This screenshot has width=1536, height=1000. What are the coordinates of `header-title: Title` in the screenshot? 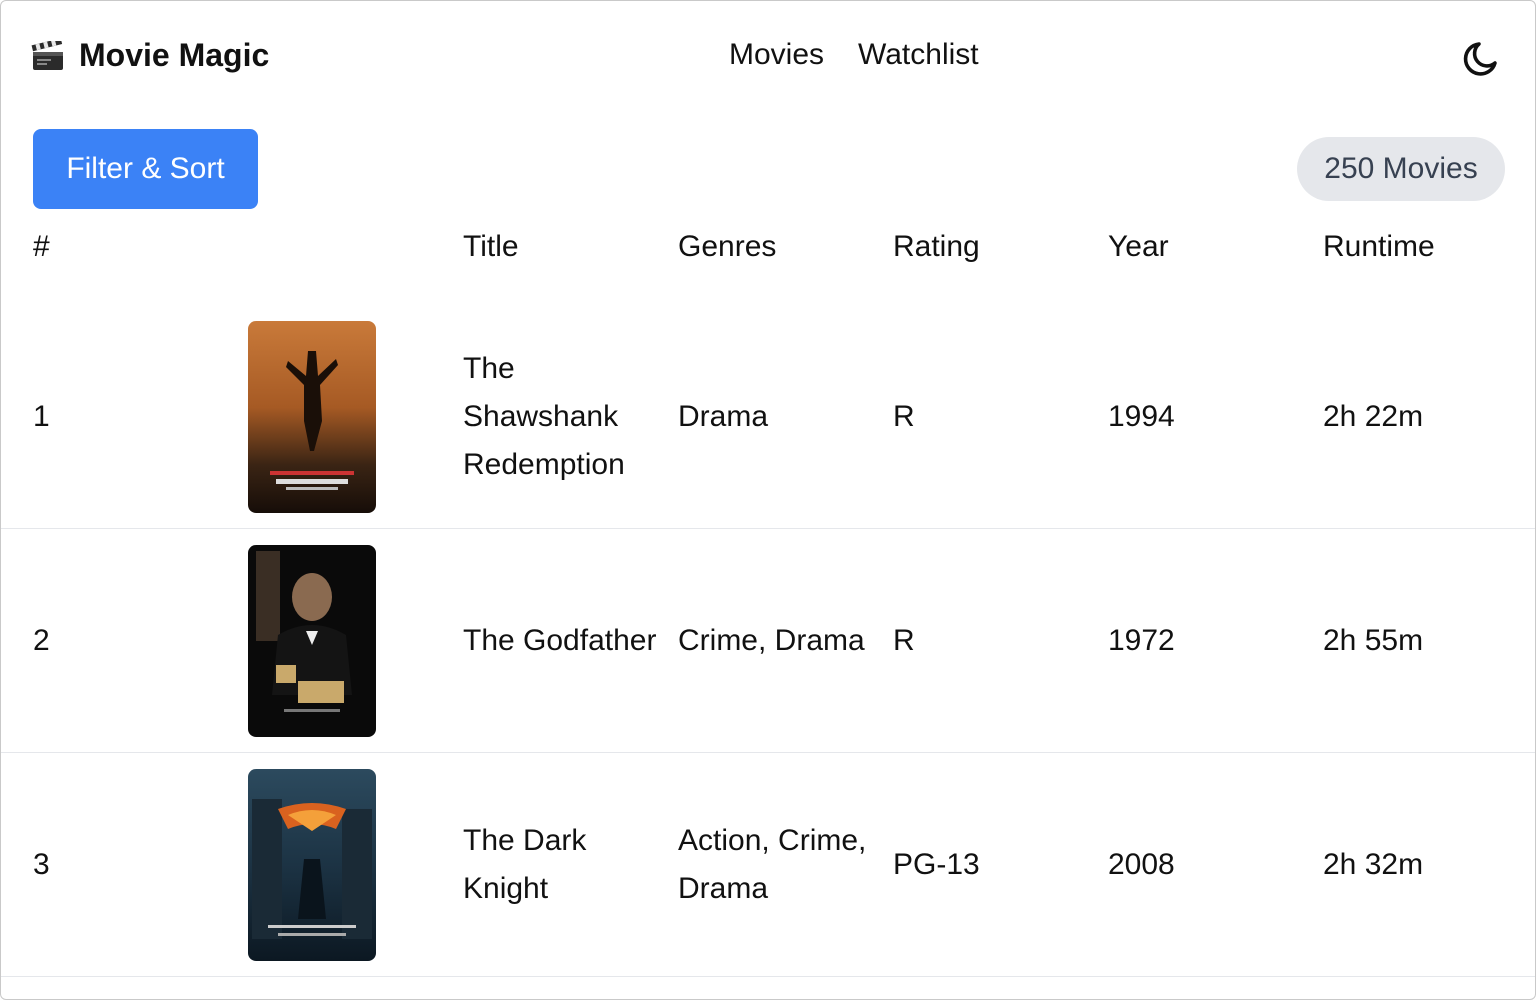 It's located at (491, 247).